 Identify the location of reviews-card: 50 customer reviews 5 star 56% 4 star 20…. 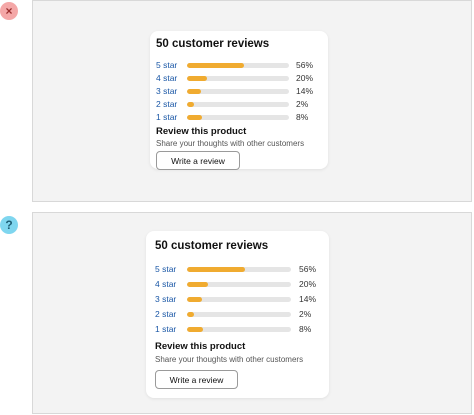
(239, 100).